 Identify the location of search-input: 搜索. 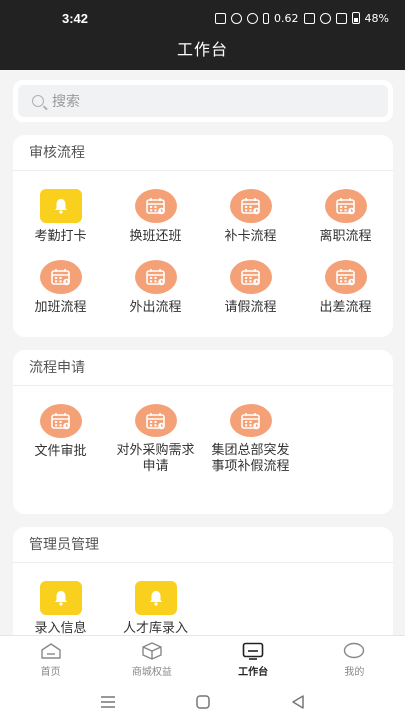
(203, 101).